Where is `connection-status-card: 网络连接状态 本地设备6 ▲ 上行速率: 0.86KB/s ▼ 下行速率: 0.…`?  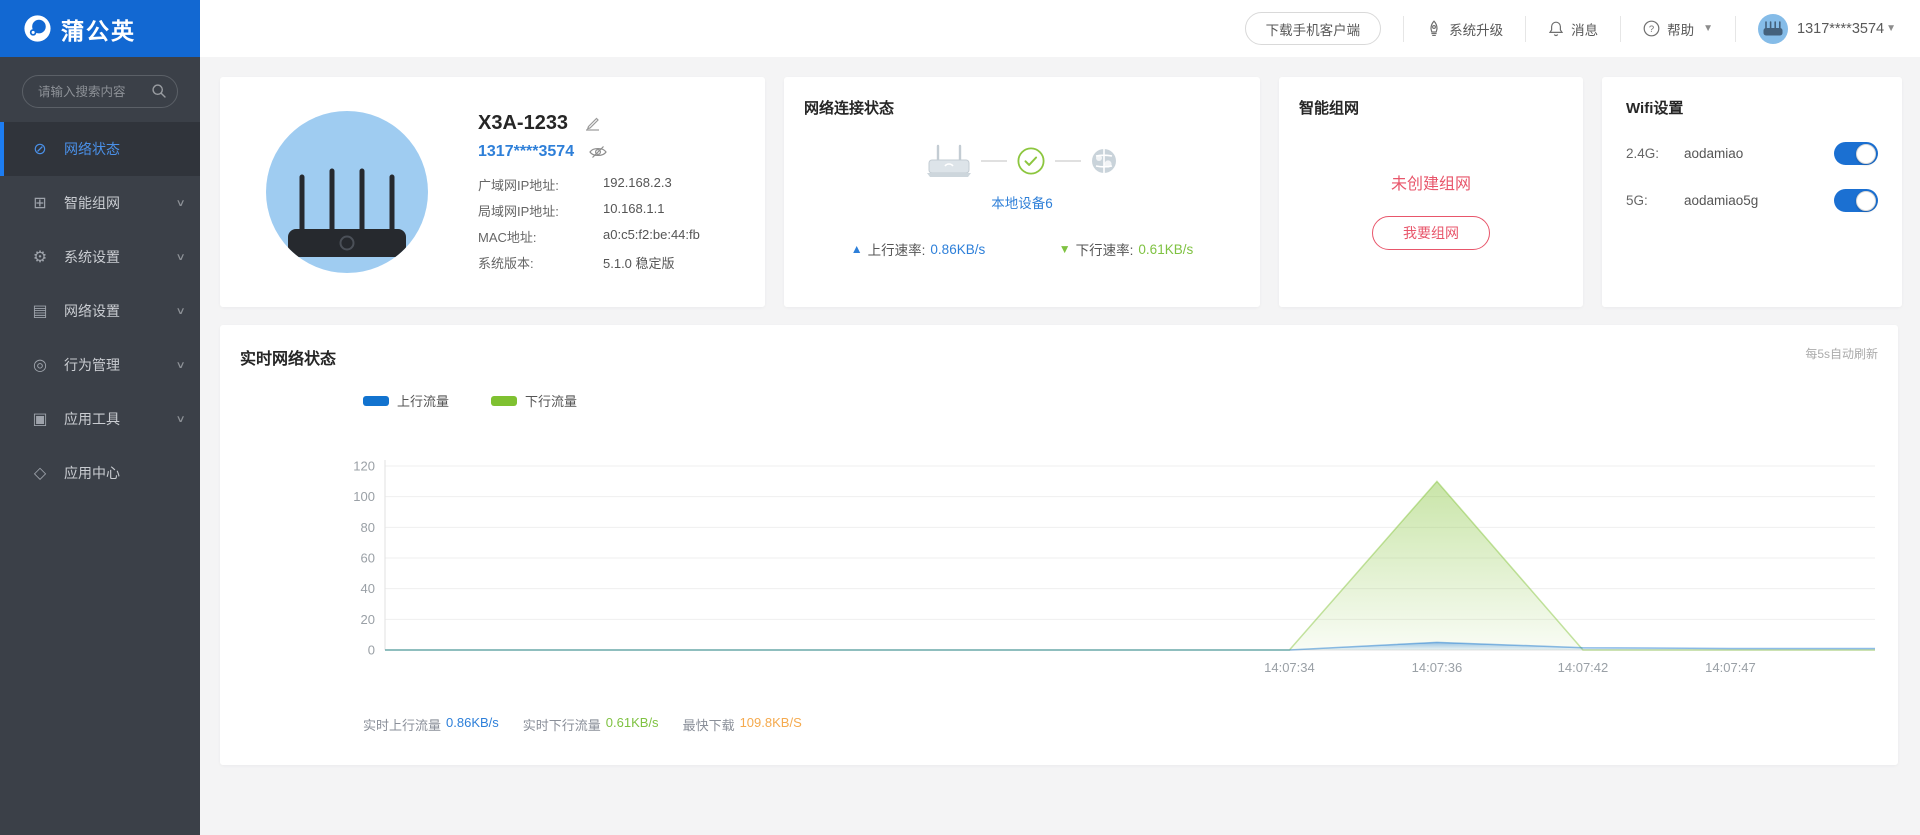 connection-status-card: 网络连接状态 本地设备6 ▲ 上行速率: 0.86KB/s ▼ 下行速率: 0.… is located at coordinates (1022, 192).